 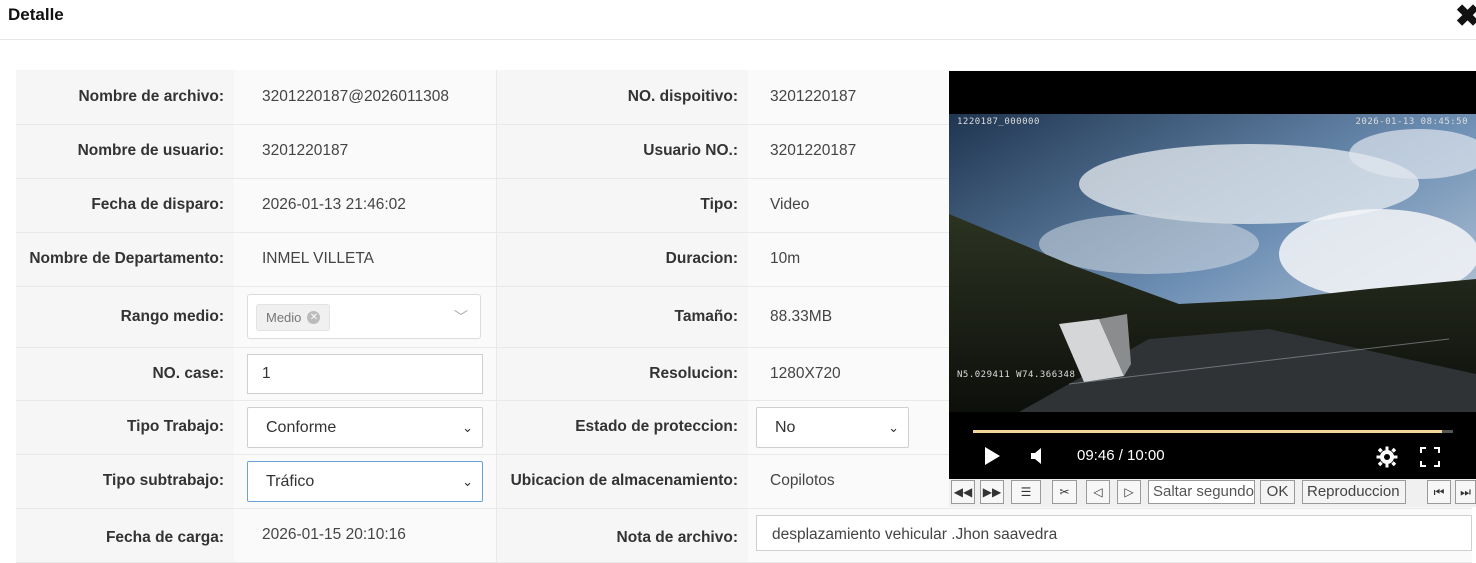 What do you see at coordinates (1465, 492) in the screenshot?
I see `skip-end-icon: ⏭` at bounding box center [1465, 492].